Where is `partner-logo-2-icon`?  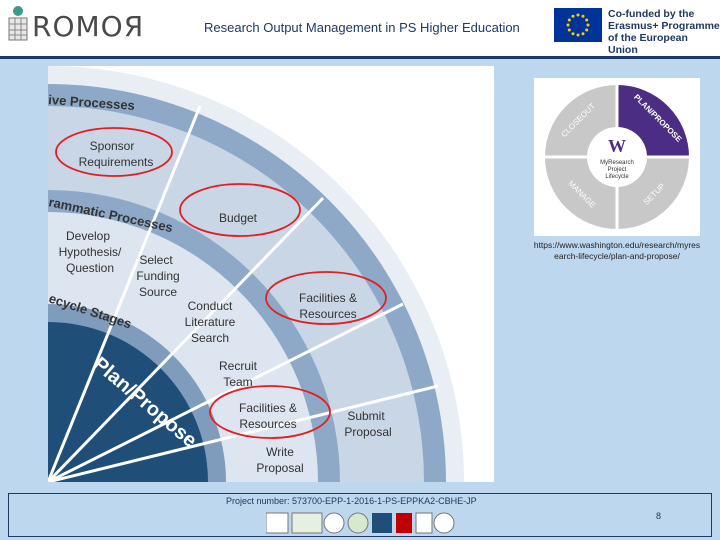
partner-logo-2-icon is located at coordinates (307, 523).